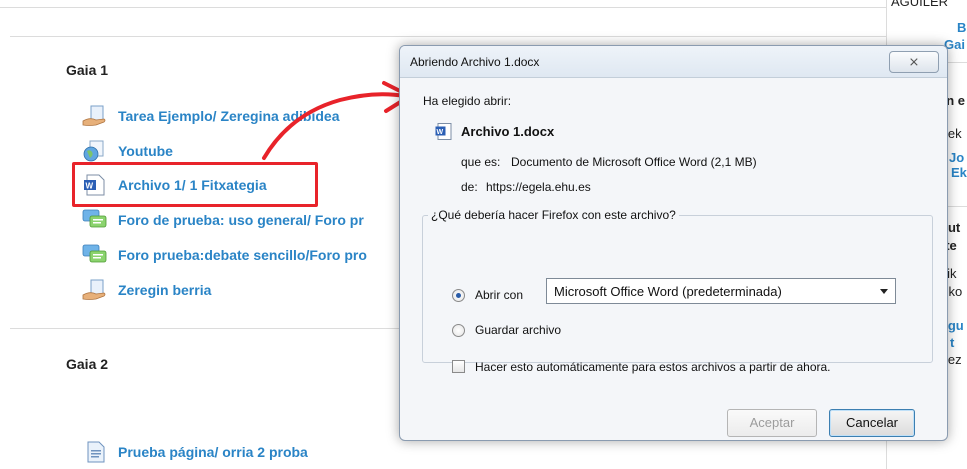  Describe the element at coordinates (475, 62) in the screenshot. I see `dialog-title: Abriendo Archivo 1.docx` at that location.